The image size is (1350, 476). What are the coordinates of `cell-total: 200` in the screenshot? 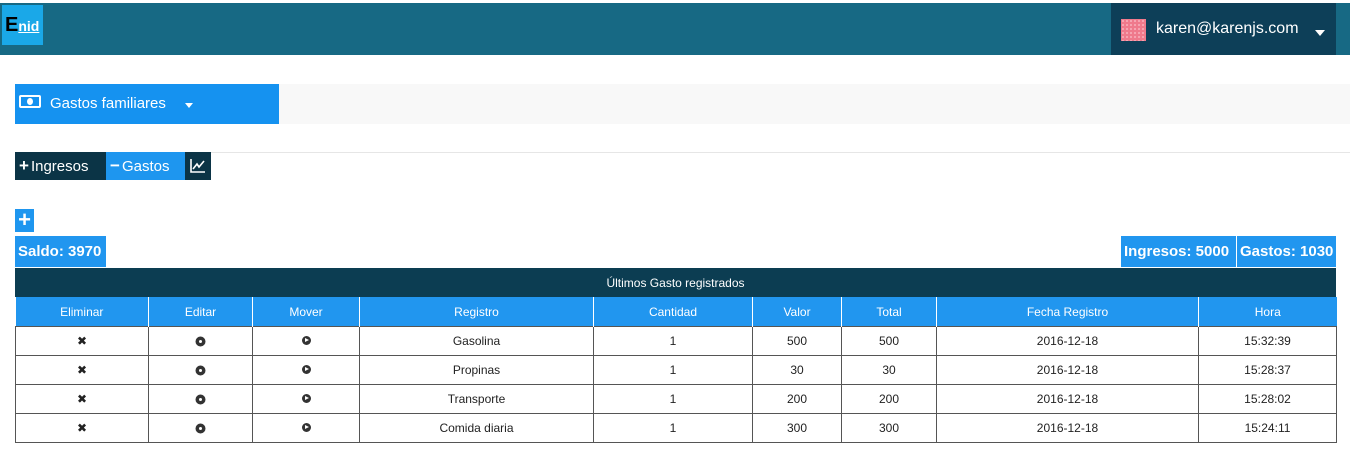 It's located at (889, 399).